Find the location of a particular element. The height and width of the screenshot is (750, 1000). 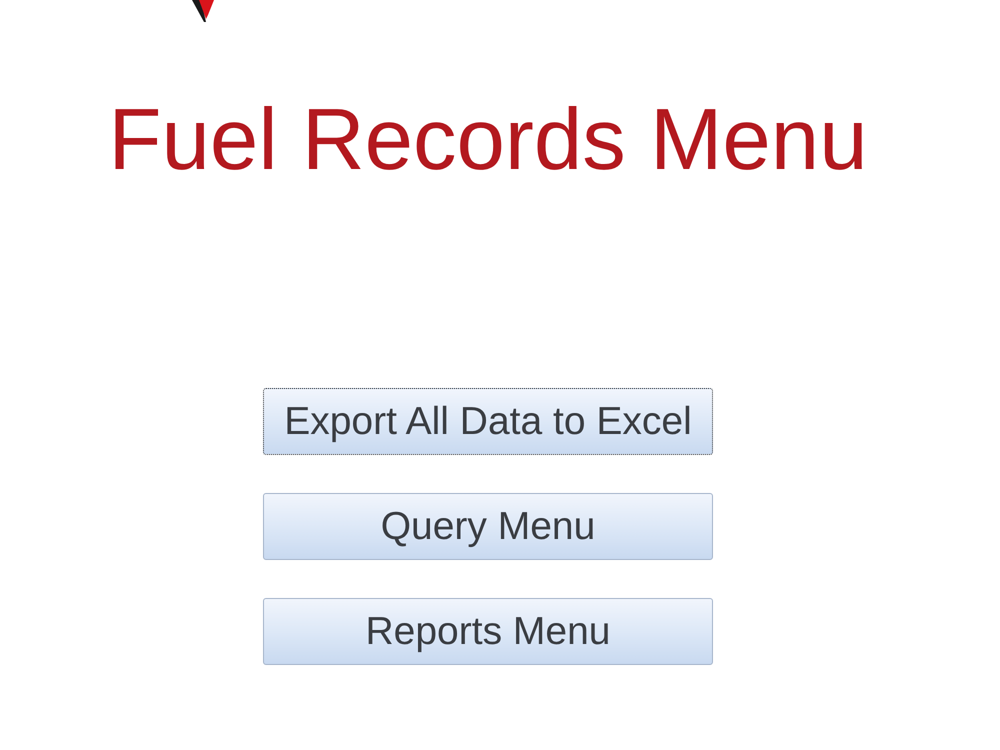

form-title: Fuel Records Menu is located at coordinates (488, 139).